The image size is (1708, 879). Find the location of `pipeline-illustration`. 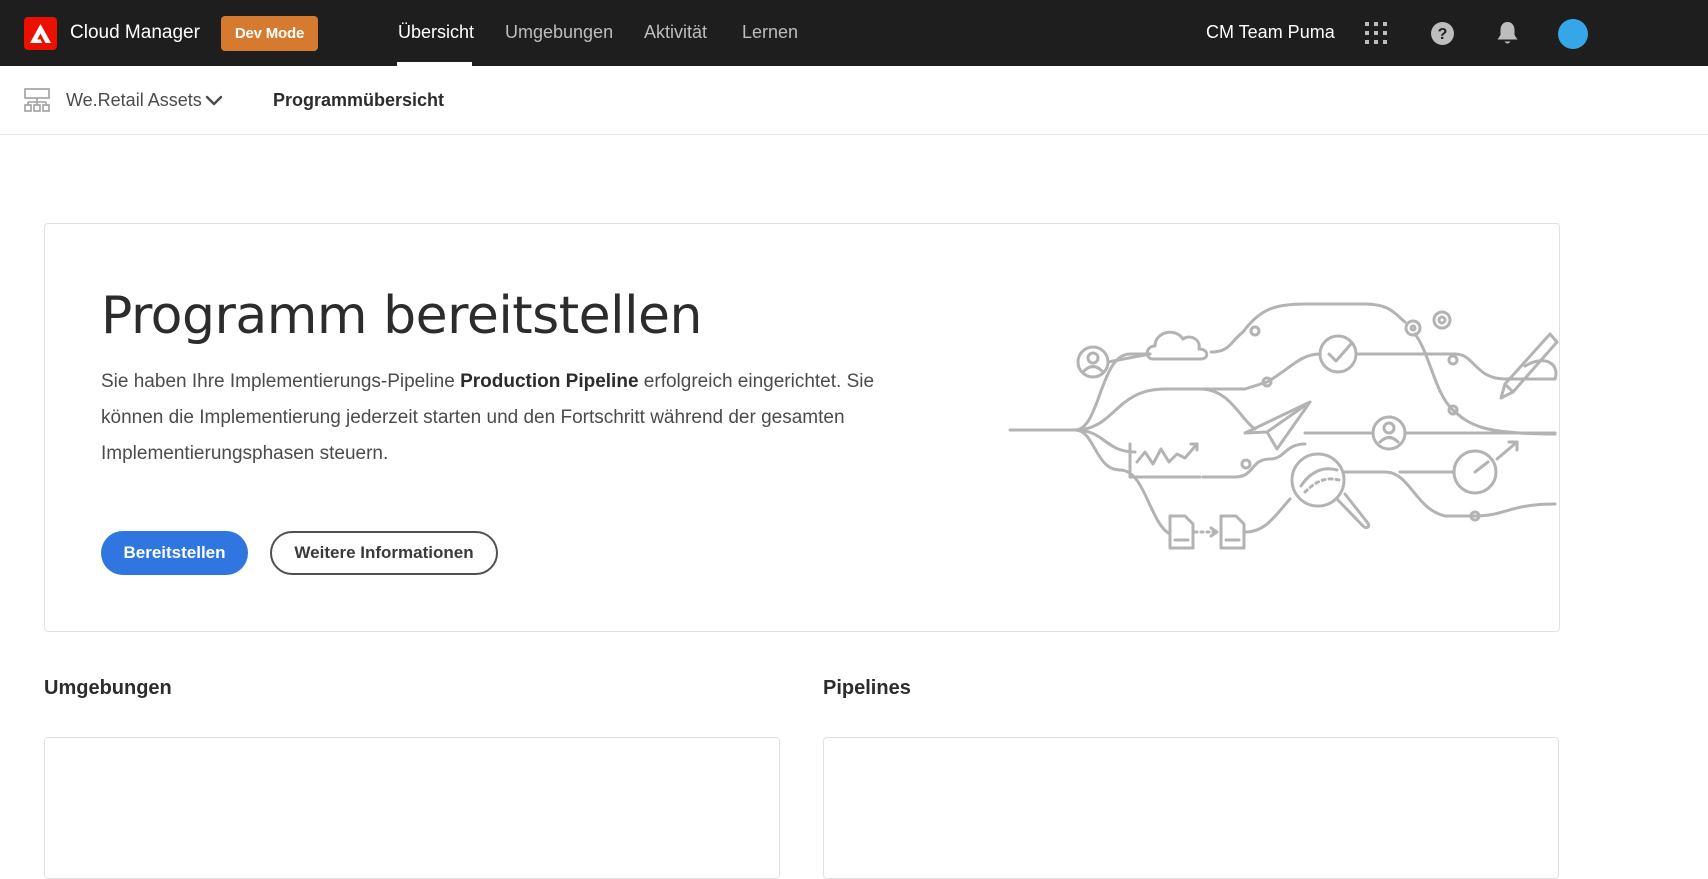

pipeline-illustration is located at coordinates (1283, 426).